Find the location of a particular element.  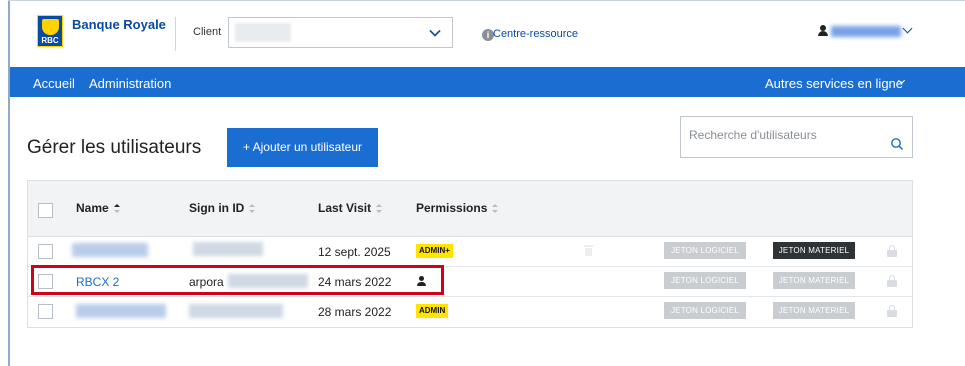

header-divider is located at coordinates (175, 34).